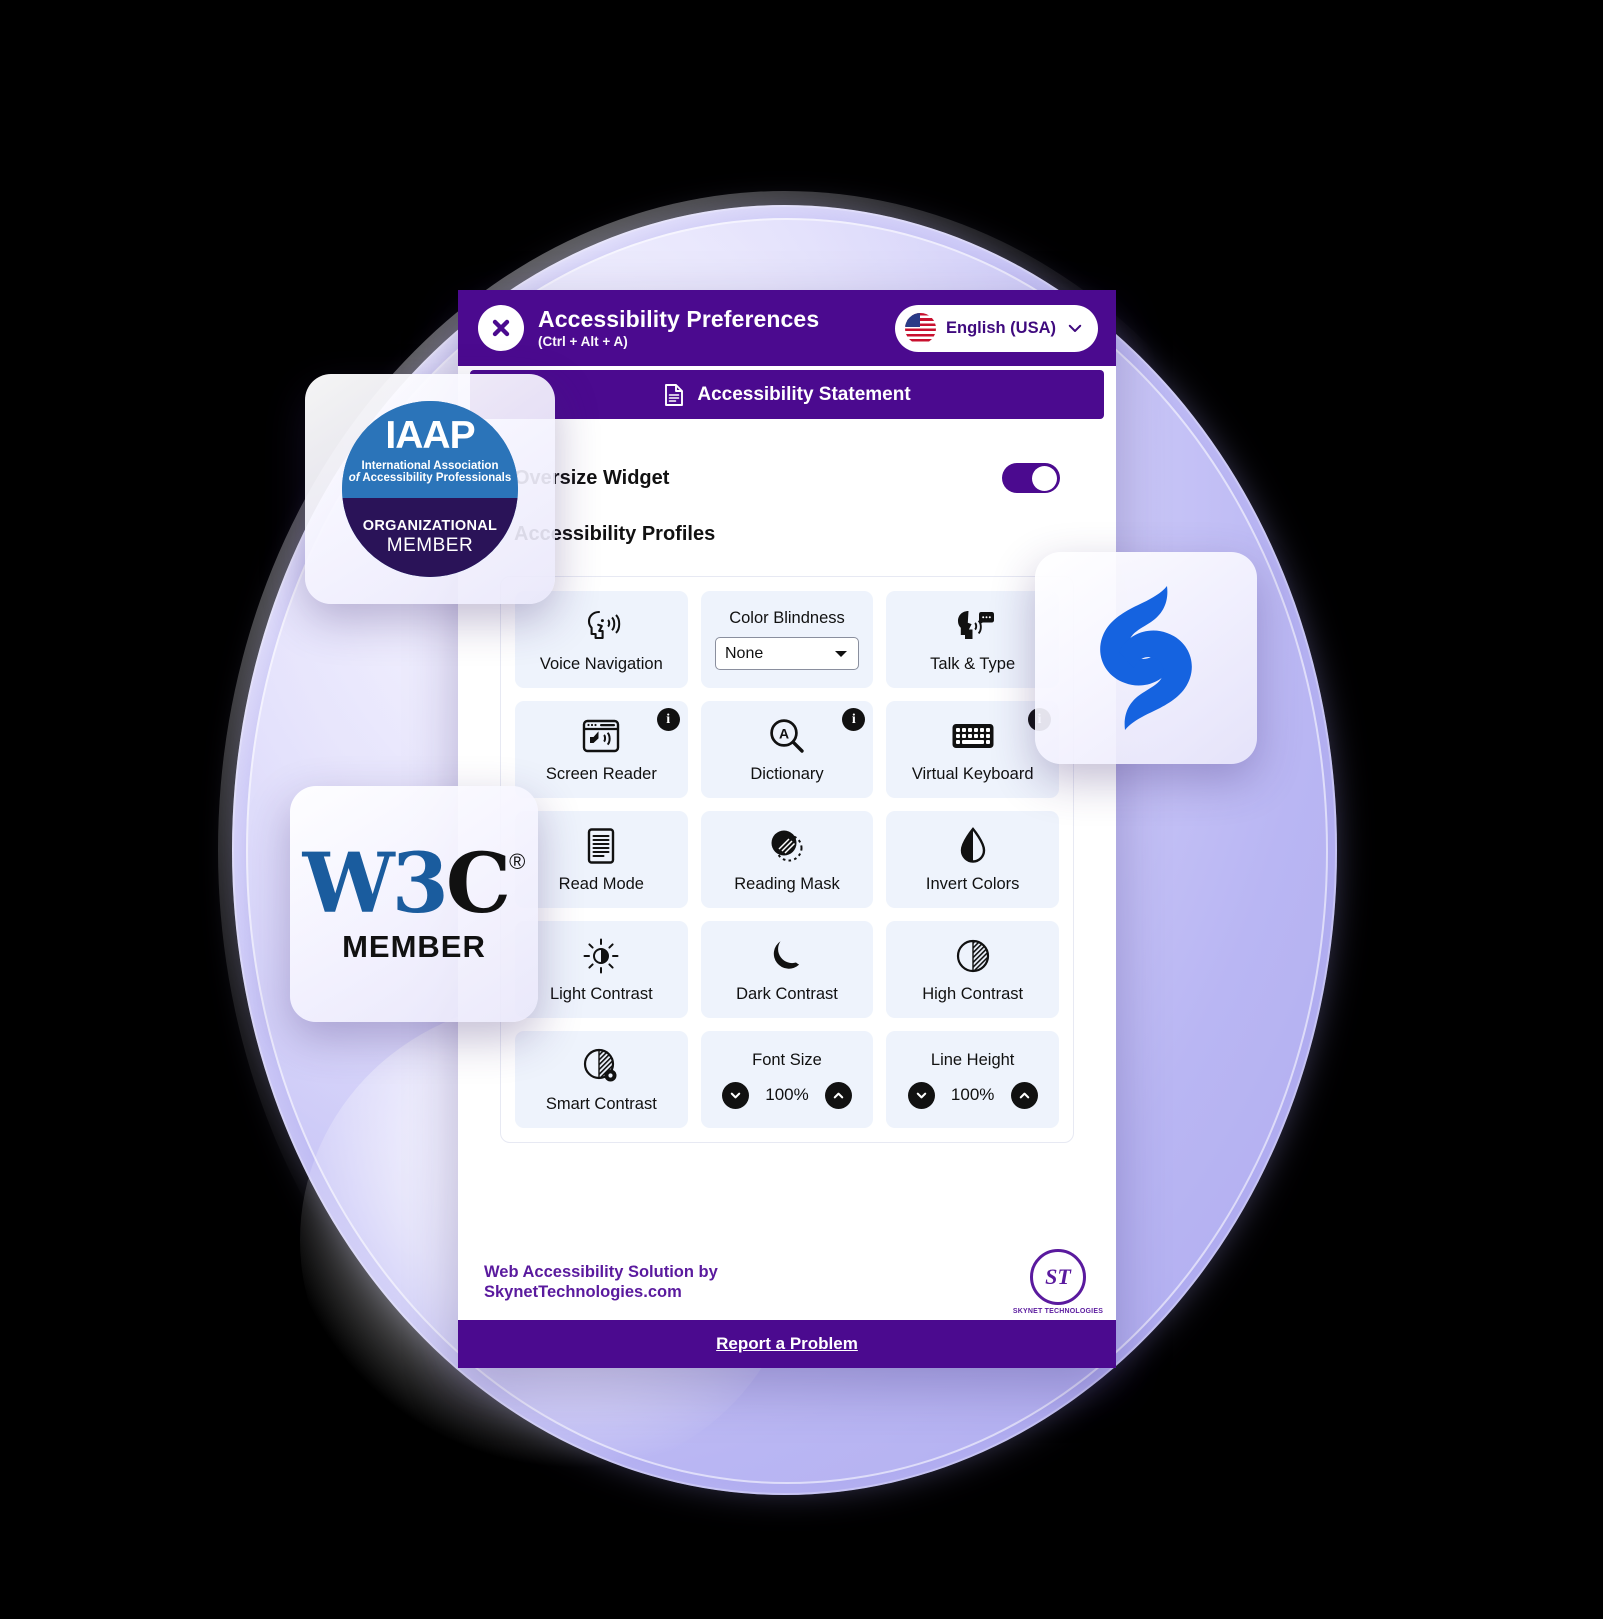  What do you see at coordinates (1031, 478) in the screenshot?
I see `oversize-widget-toggle` at bounding box center [1031, 478].